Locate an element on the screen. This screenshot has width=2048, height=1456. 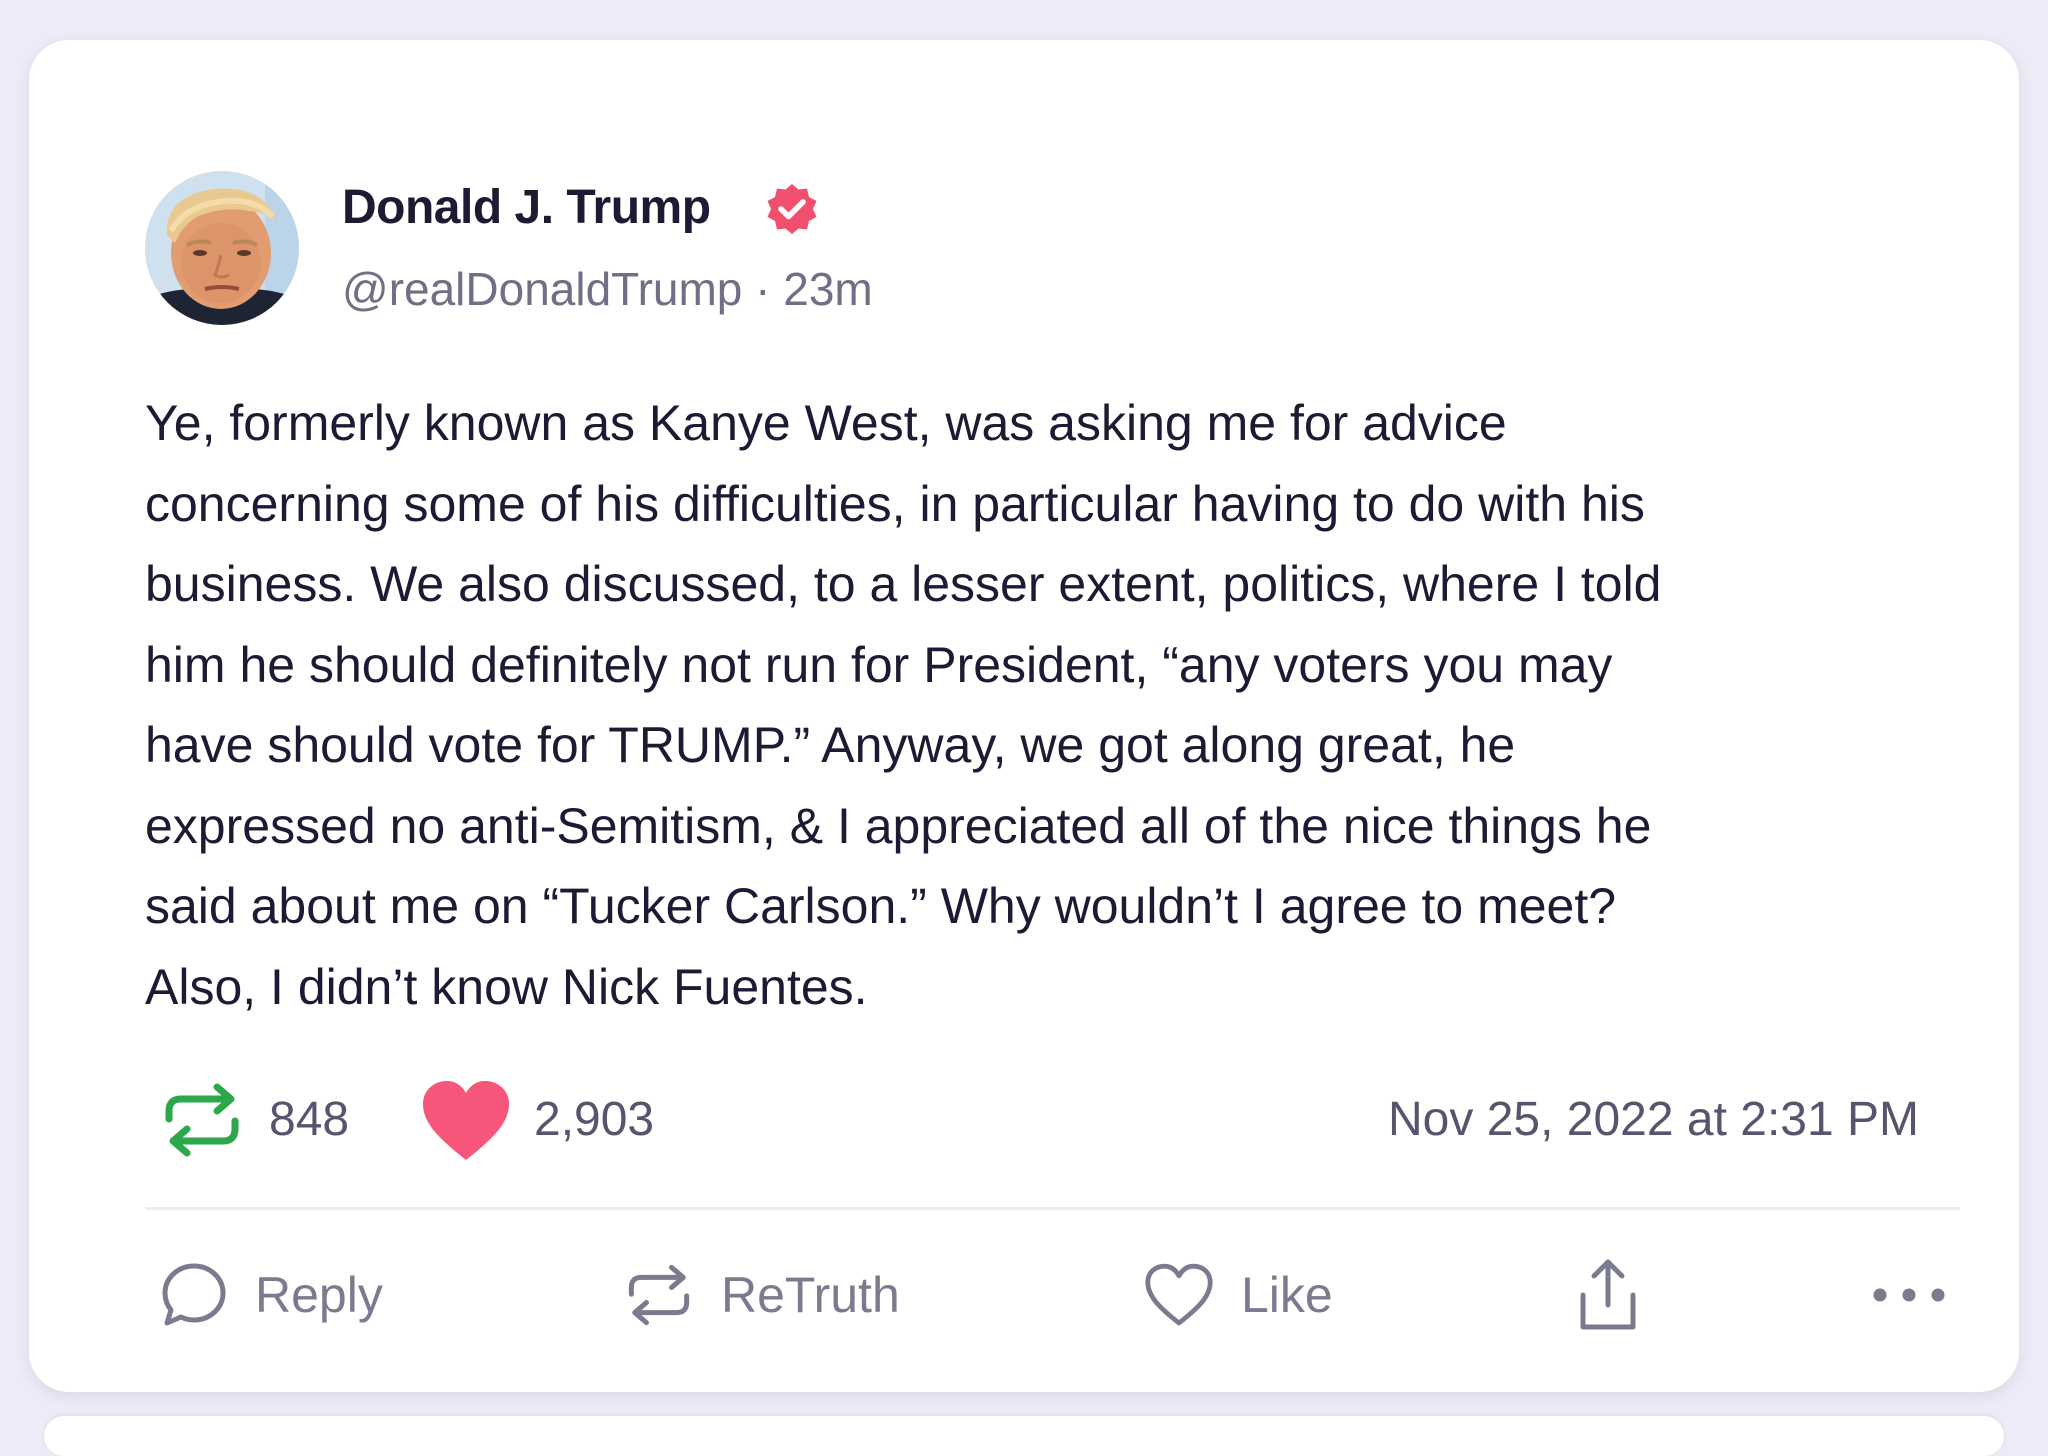
post-body-line: Also, I didn’t know Nick Fuentes. is located at coordinates (506, 986).